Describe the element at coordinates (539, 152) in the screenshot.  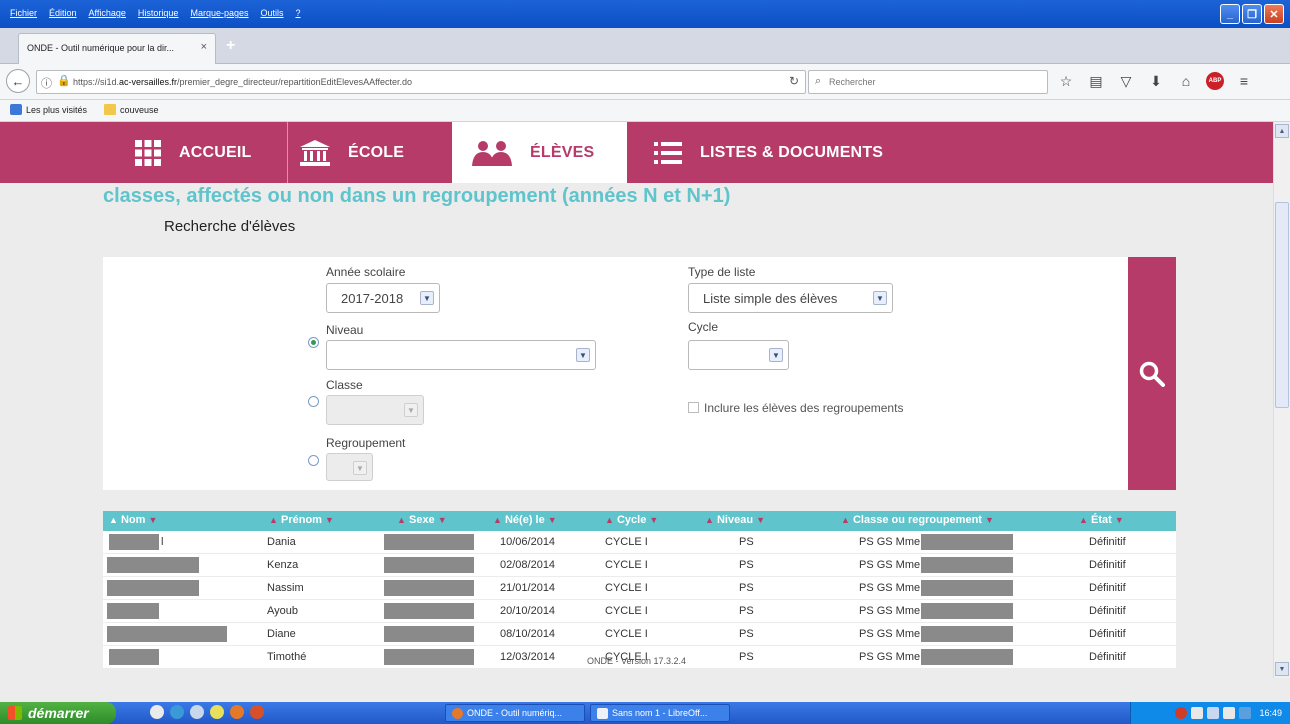
I see `nav-eleves: ÉLÈVES` at that location.